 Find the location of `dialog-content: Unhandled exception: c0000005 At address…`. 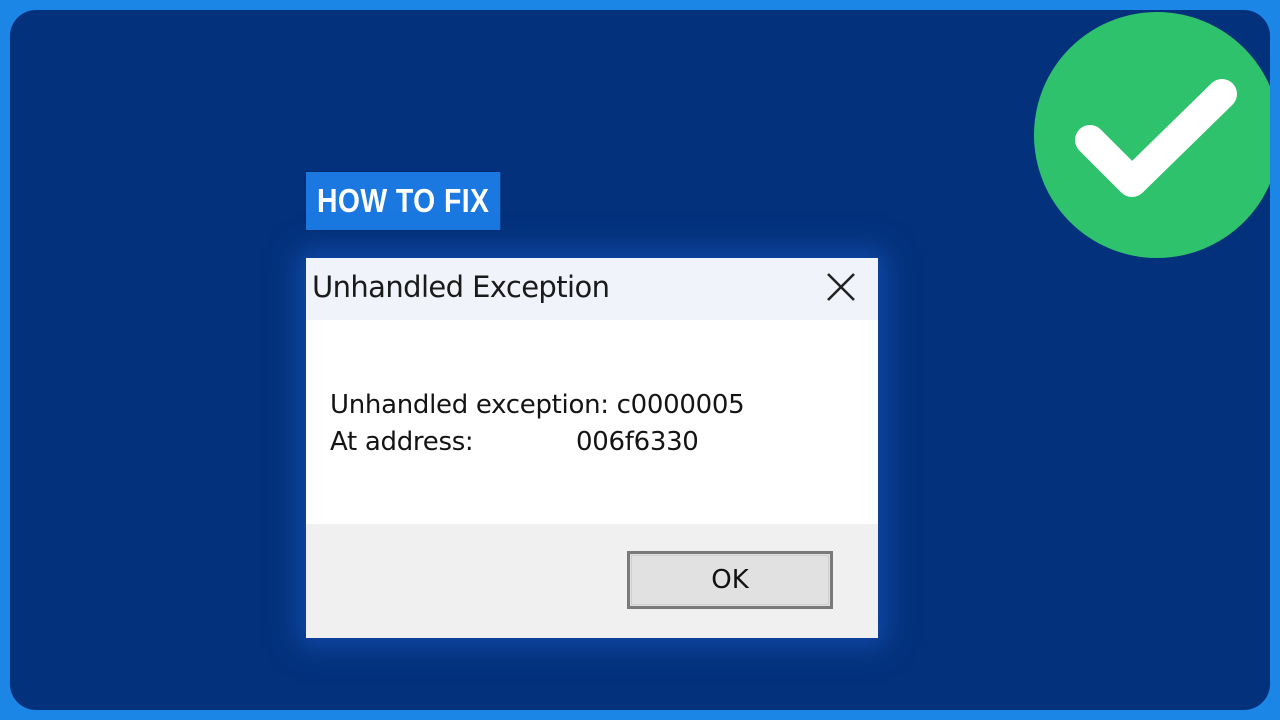

dialog-content: Unhandled exception: c0000005 At address… is located at coordinates (592, 422).